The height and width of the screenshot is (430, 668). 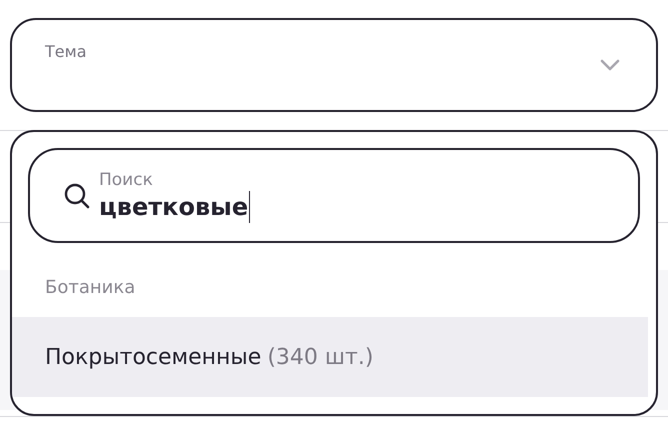 What do you see at coordinates (174, 206) in the screenshot?
I see `search-value: цветковые` at bounding box center [174, 206].